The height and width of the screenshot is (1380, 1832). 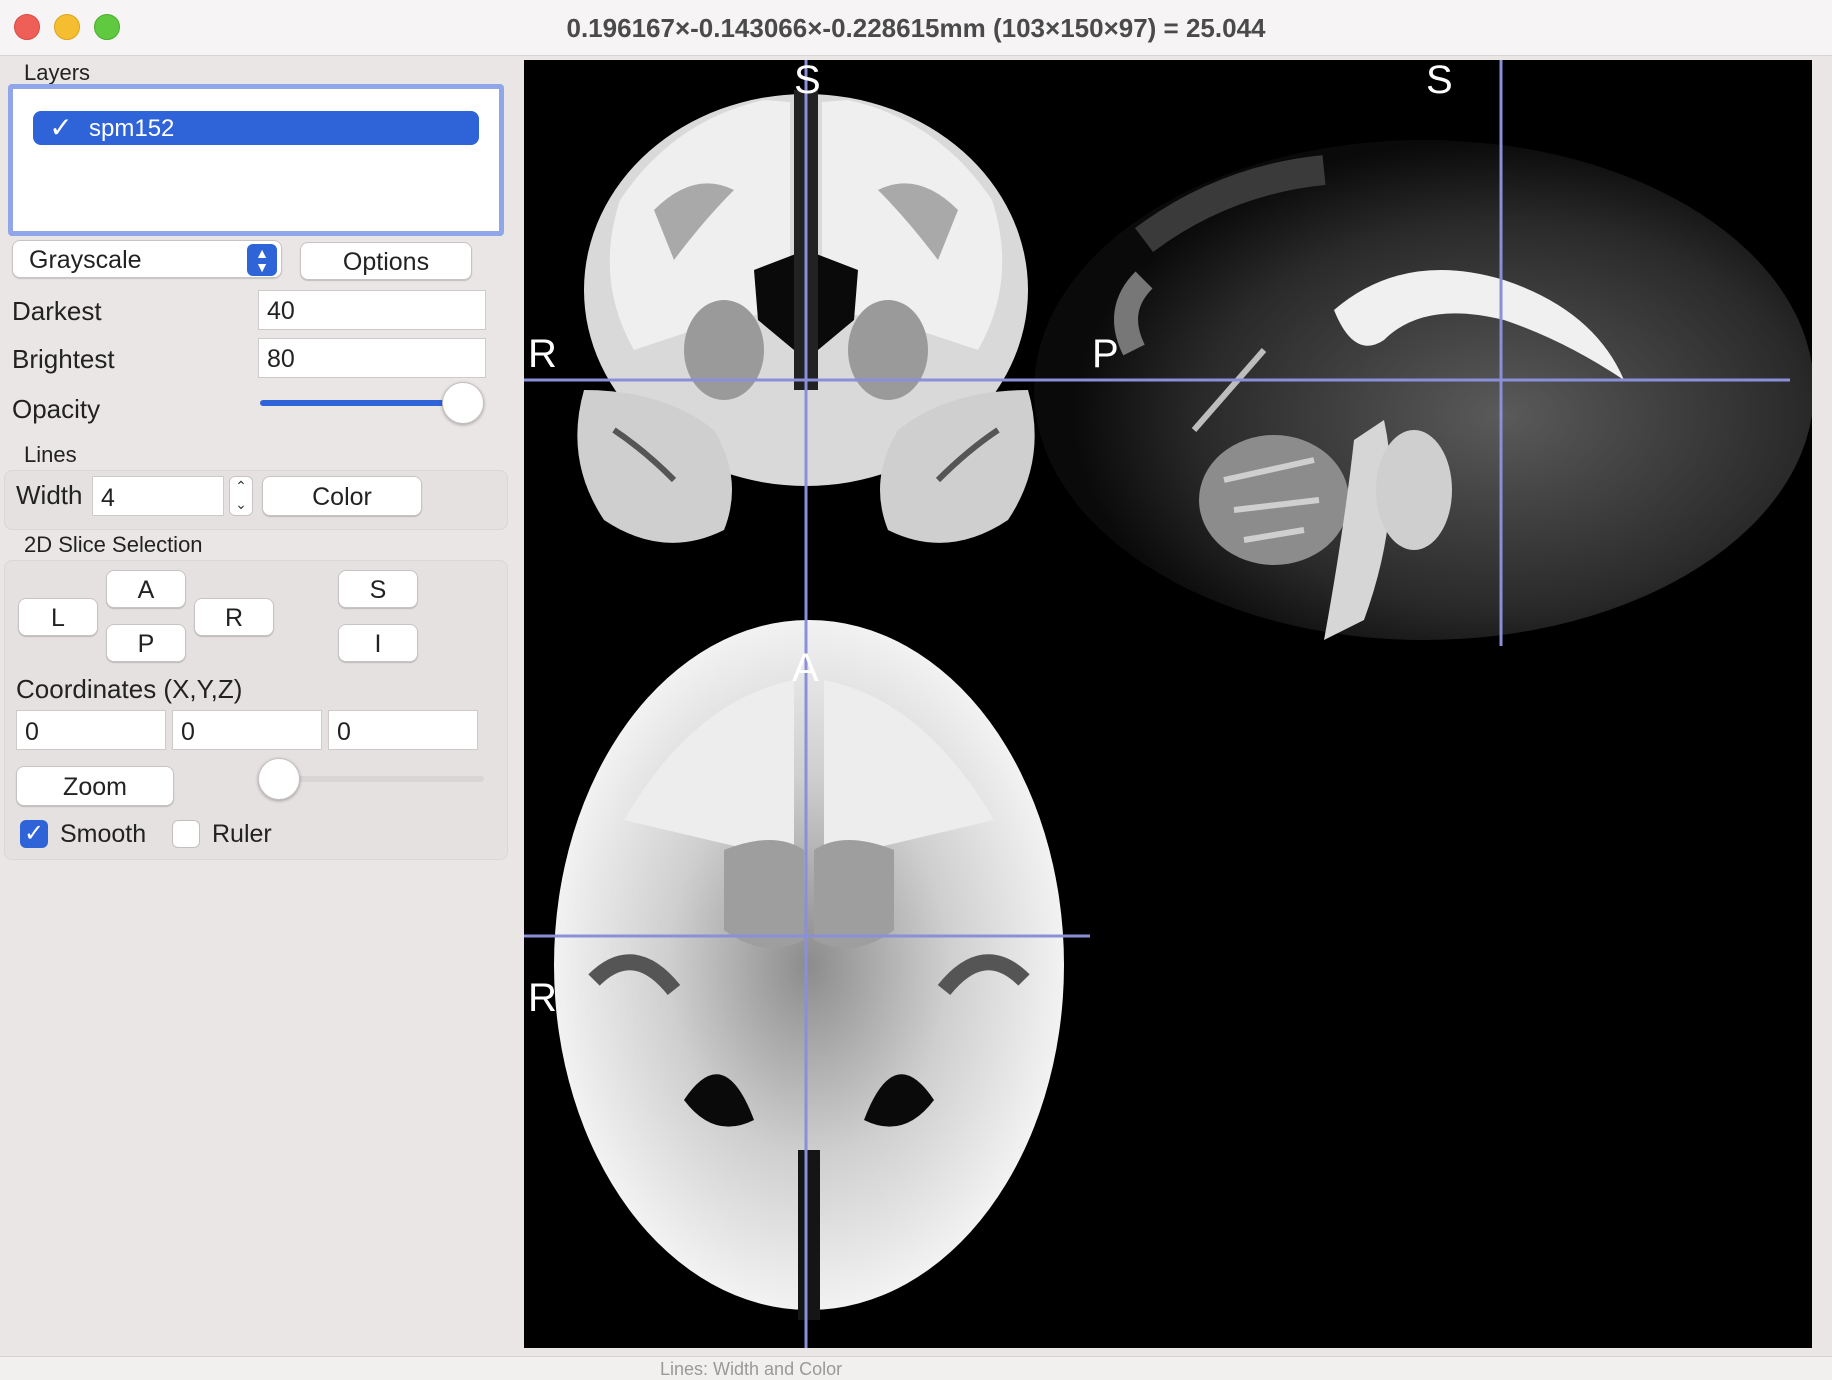 I want to click on darkest-label: Darkest, so click(x=57, y=311).